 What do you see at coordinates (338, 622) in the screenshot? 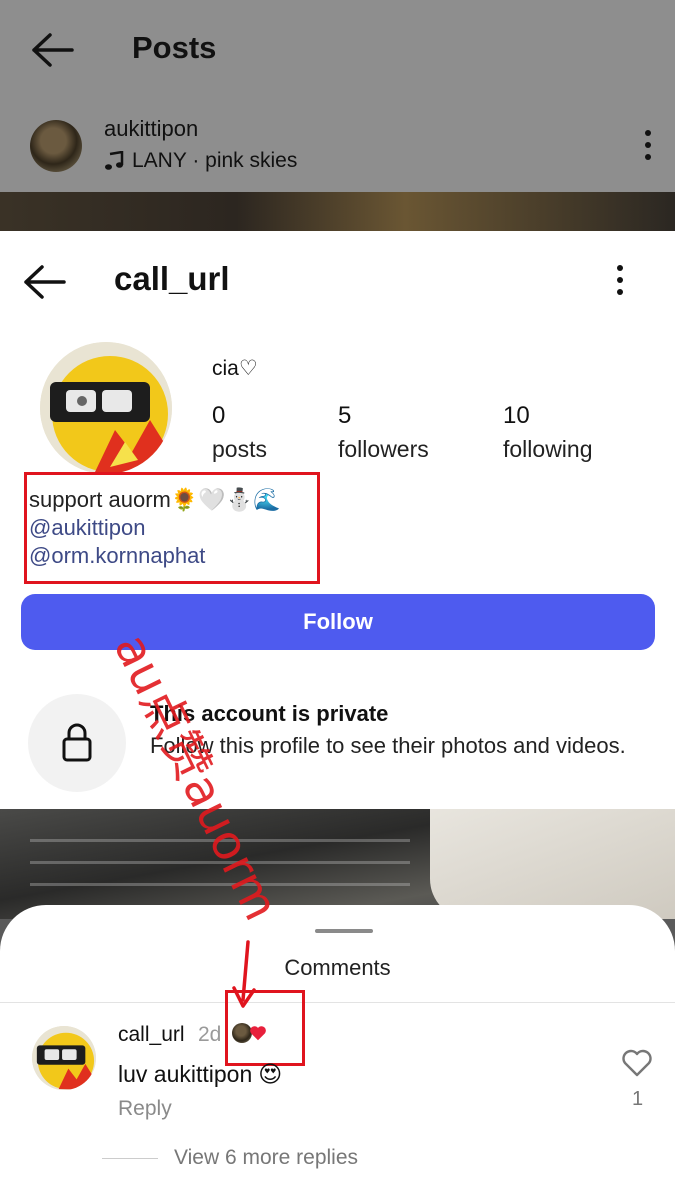
I see `follow-button: Follow` at bounding box center [338, 622].